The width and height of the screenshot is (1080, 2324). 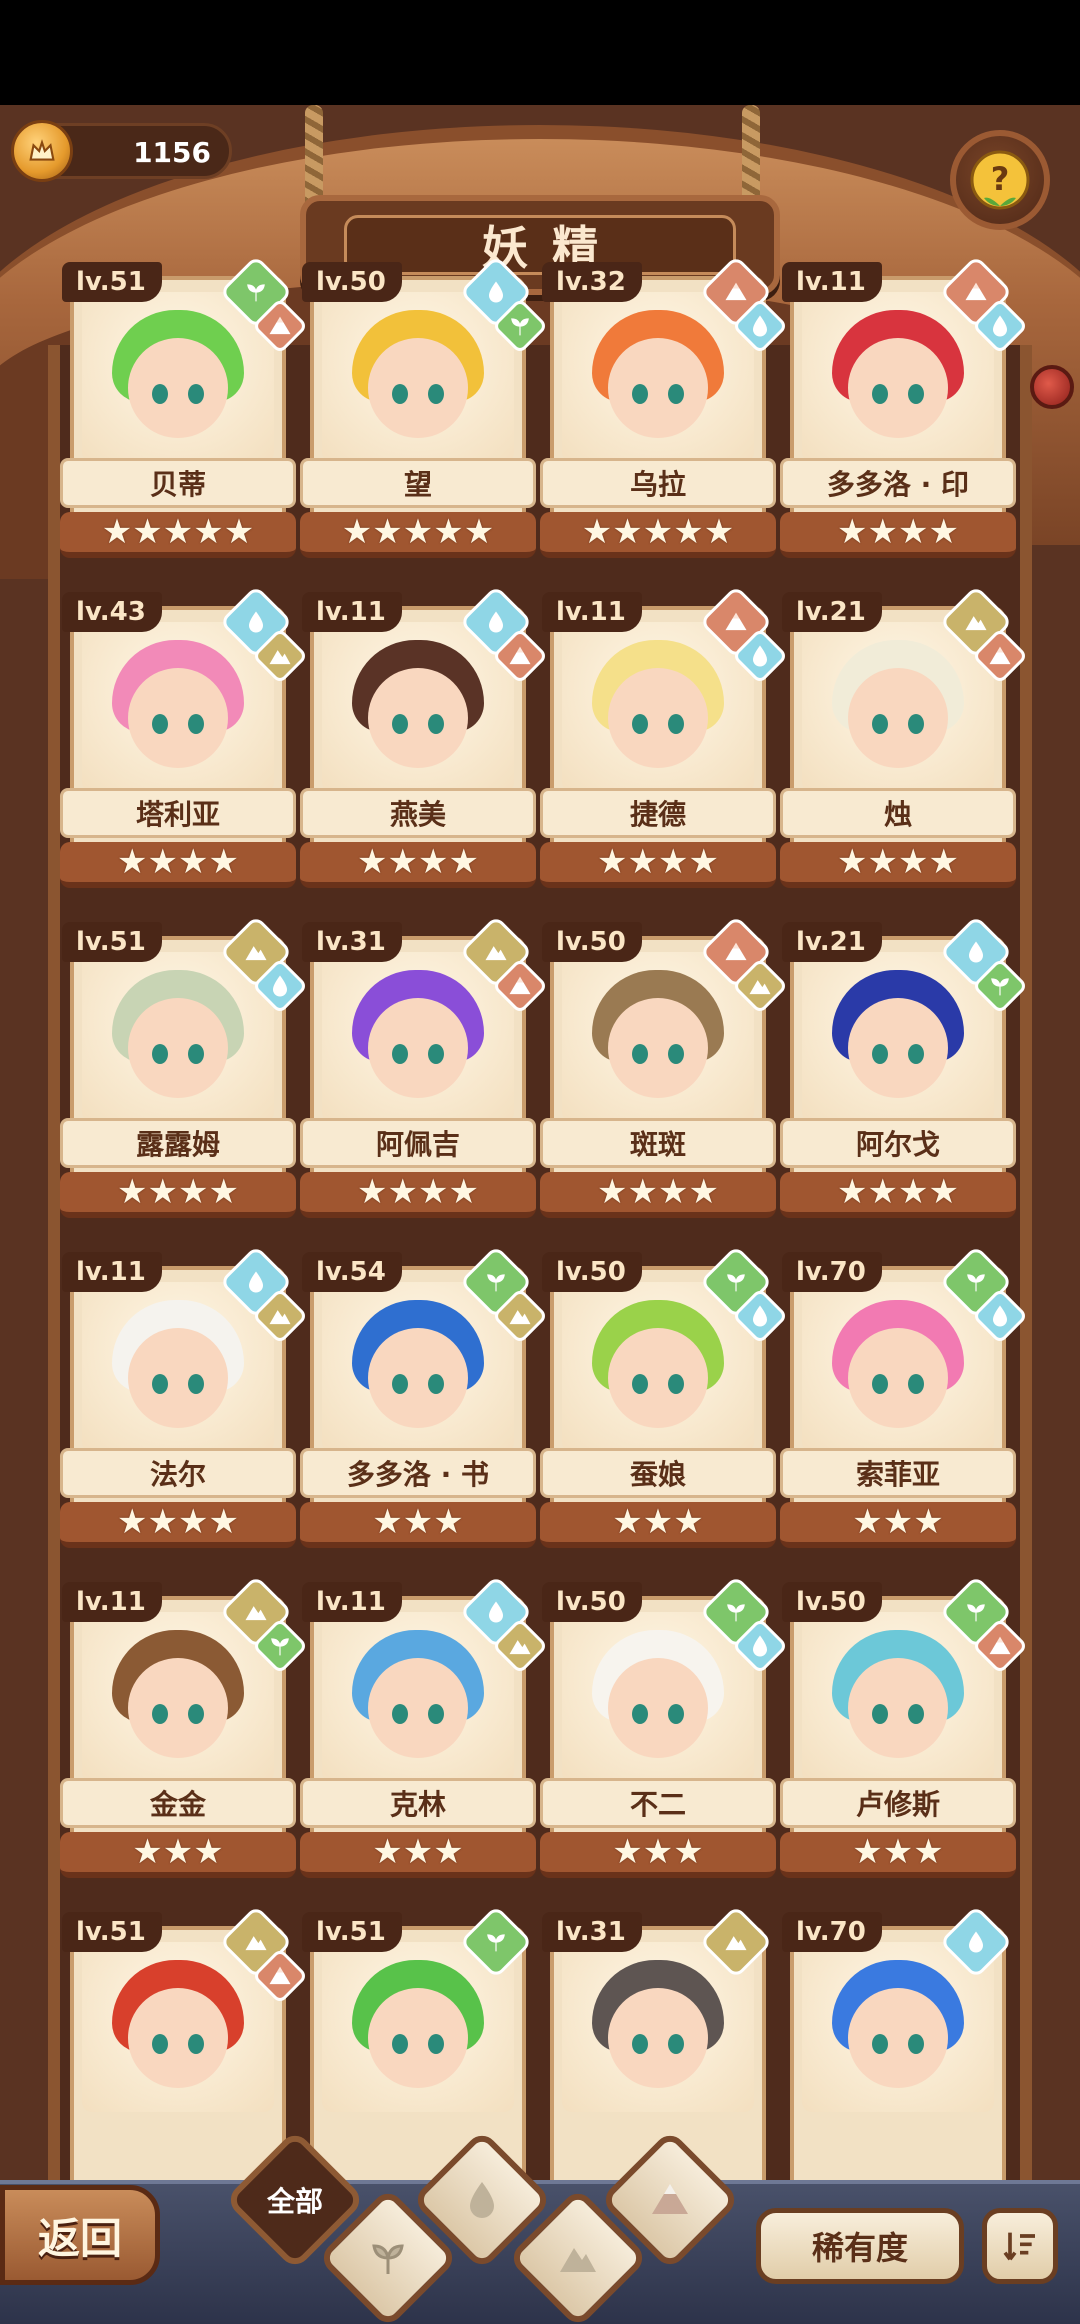 I want to click on name-ribbon: 燕美, so click(x=418, y=813).